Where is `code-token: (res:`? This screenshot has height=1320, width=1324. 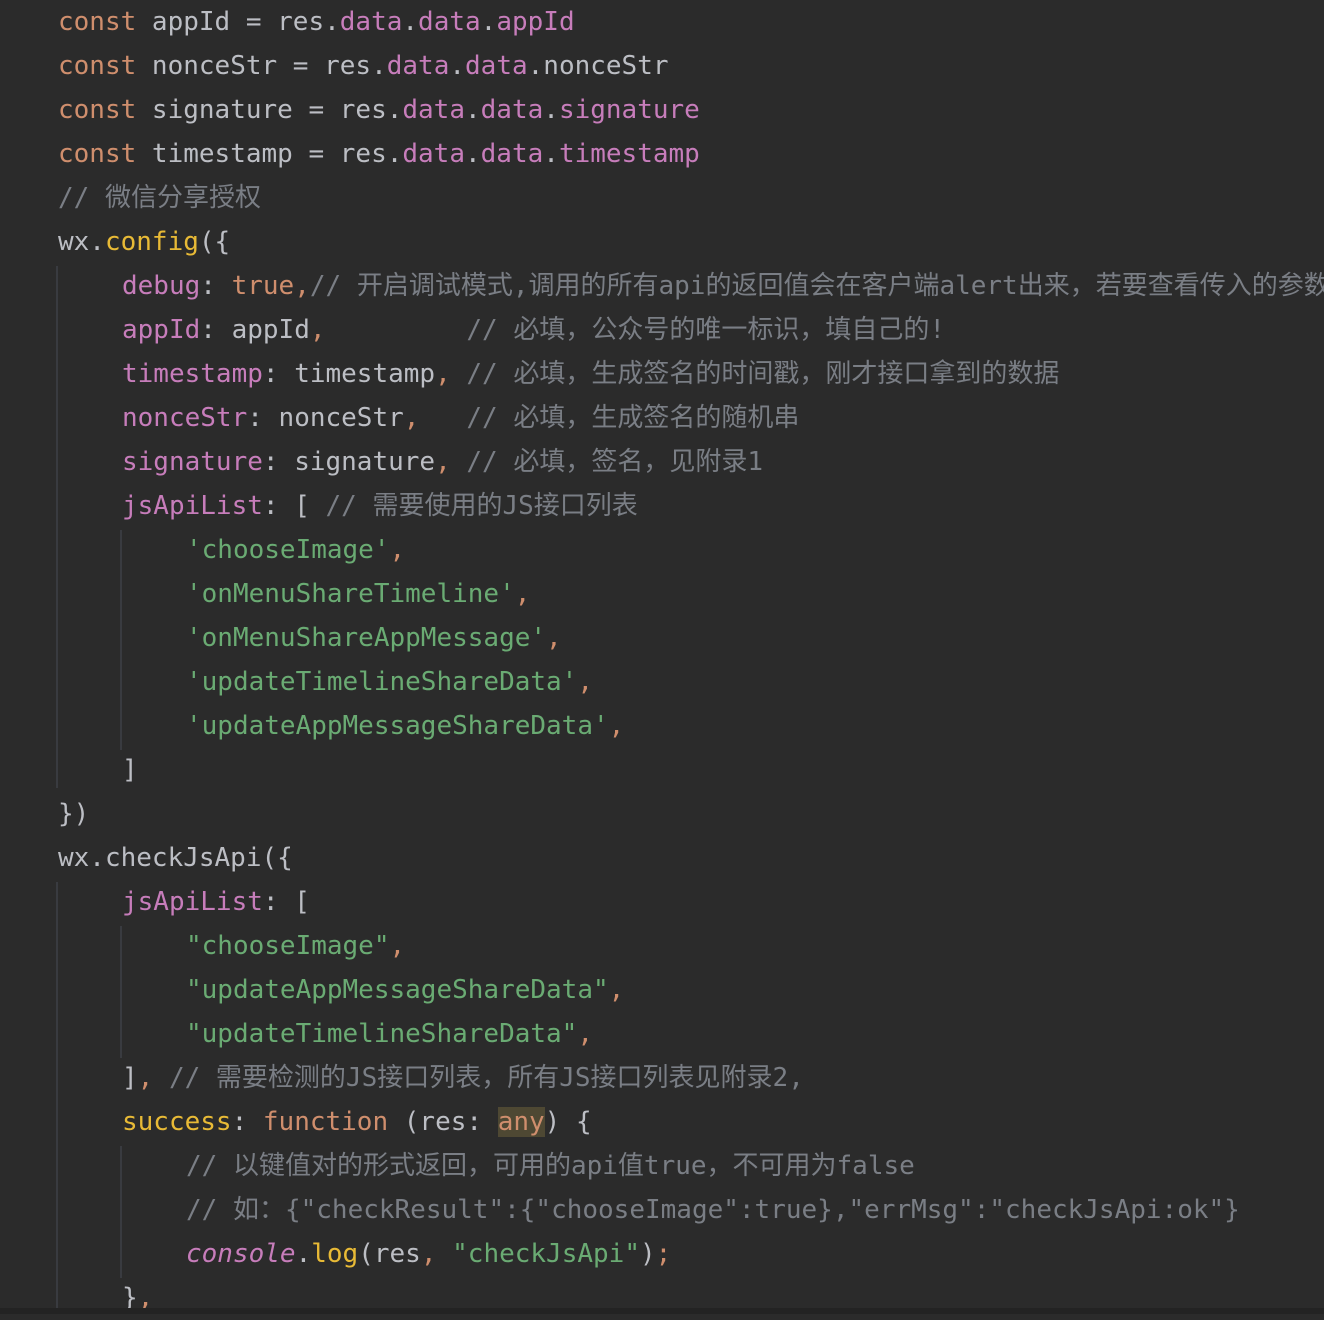
code-token: (res: is located at coordinates (450, 1122).